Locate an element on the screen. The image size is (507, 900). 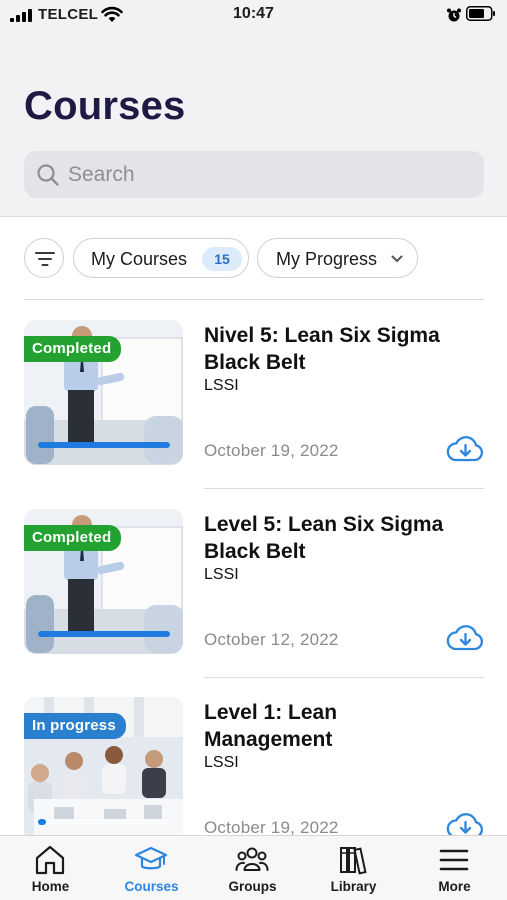
chevron-down-icon is located at coordinates (397, 259).